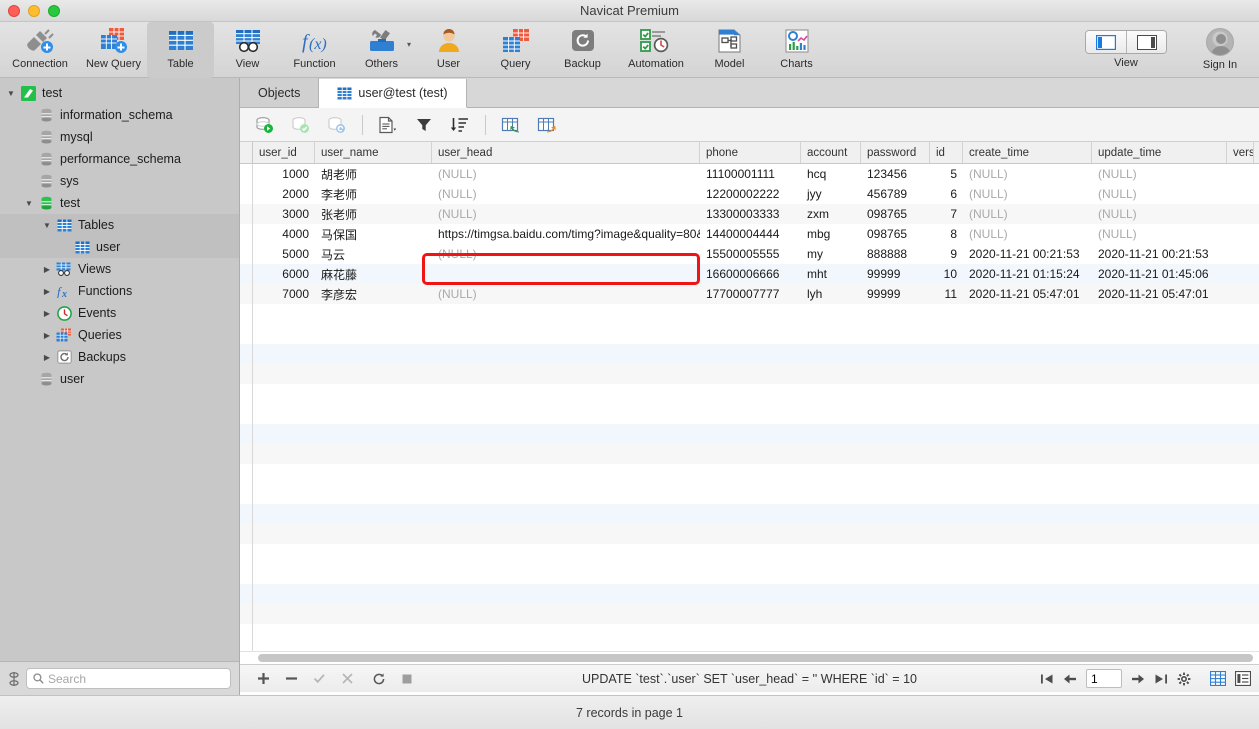 This screenshot has width=1259, height=729. Describe the element at coordinates (946, 234) in the screenshot. I see `cell-id: 8` at that location.